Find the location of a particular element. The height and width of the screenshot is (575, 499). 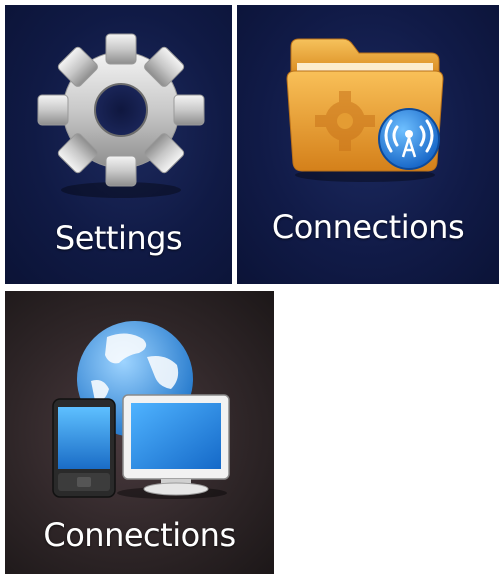

connections-devices-label: Connections is located at coordinates (139, 535).